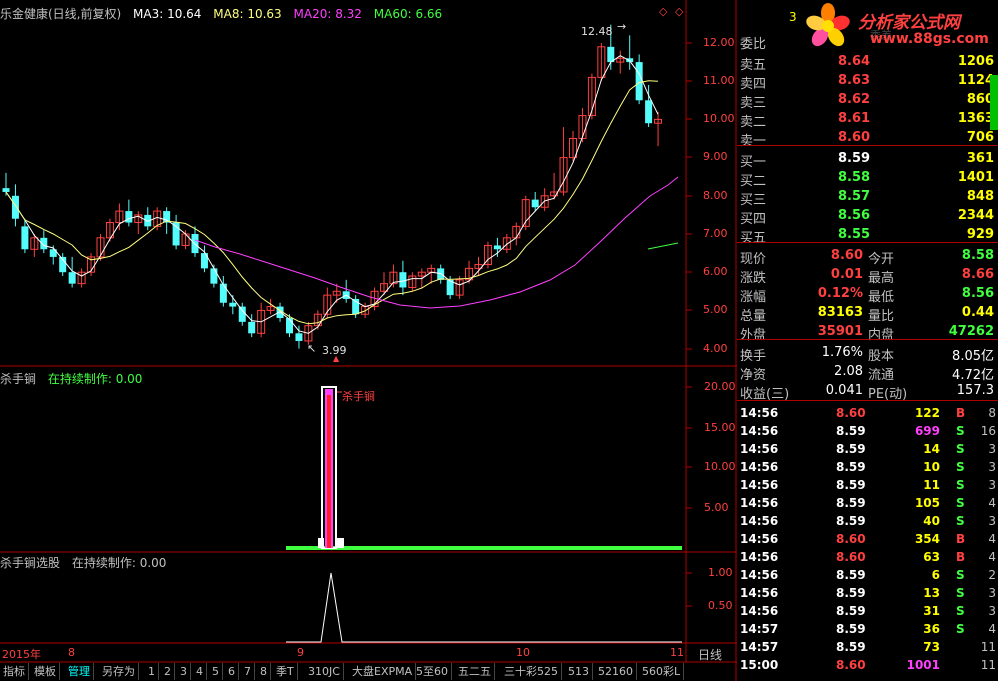 This screenshot has width=998, height=681. I want to click on tick-row-10: 14:56 8.59 13 S 3, so click(868, 594).